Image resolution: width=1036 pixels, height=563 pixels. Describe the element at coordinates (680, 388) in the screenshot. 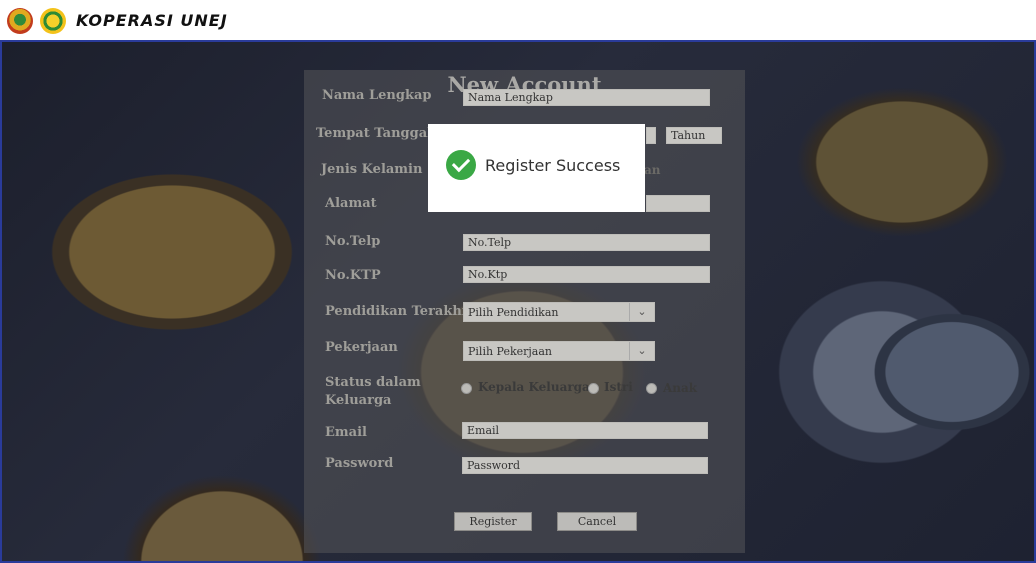

I see `radio-label-anak: Anak` at that location.